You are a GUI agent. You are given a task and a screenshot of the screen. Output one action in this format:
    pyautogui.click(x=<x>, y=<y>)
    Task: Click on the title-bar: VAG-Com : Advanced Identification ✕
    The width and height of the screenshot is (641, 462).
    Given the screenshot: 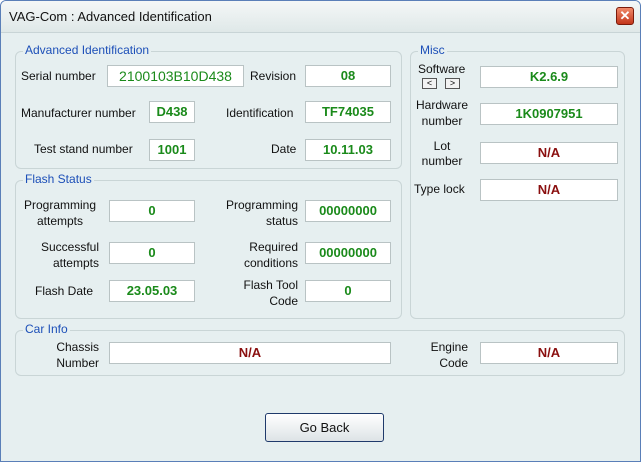 What is the action you would take?
    pyautogui.click(x=320, y=17)
    